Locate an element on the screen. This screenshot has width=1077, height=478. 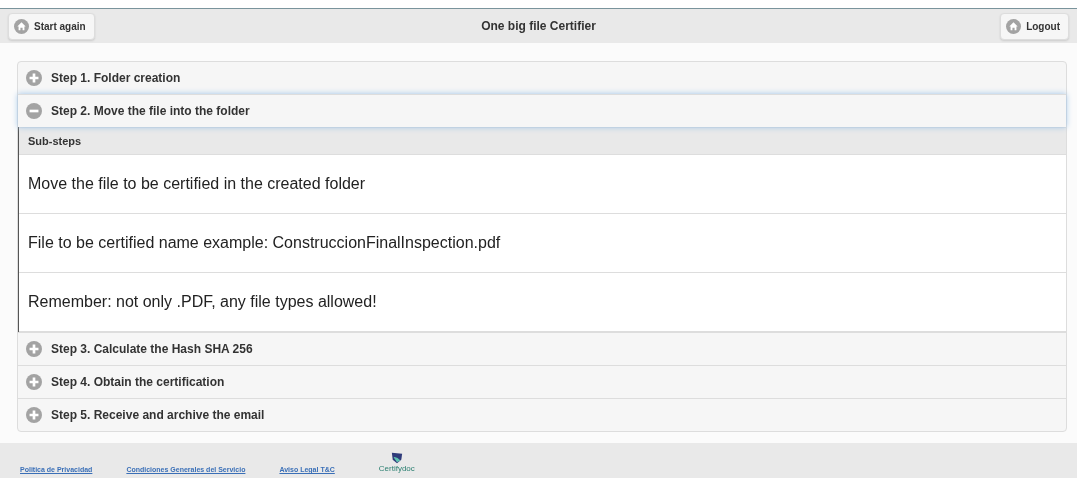
section-header: Sub-steps is located at coordinates (542, 141).